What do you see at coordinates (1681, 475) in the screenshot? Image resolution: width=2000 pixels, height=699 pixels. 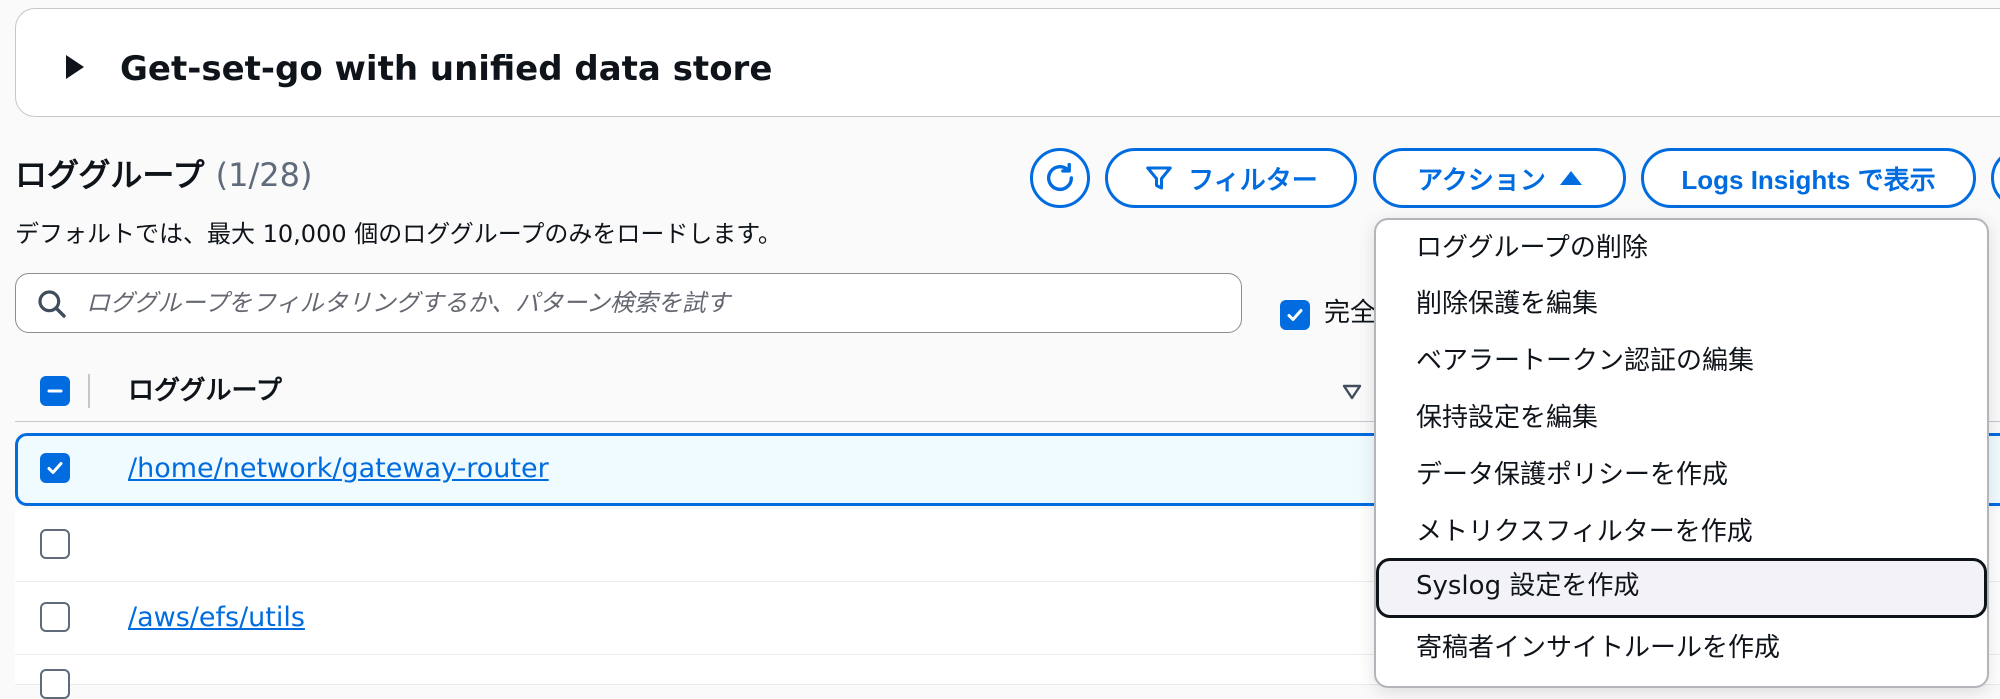 I see `menu-item-create-data-protection-policy: データ保護ポリシーを作成` at bounding box center [1681, 475].